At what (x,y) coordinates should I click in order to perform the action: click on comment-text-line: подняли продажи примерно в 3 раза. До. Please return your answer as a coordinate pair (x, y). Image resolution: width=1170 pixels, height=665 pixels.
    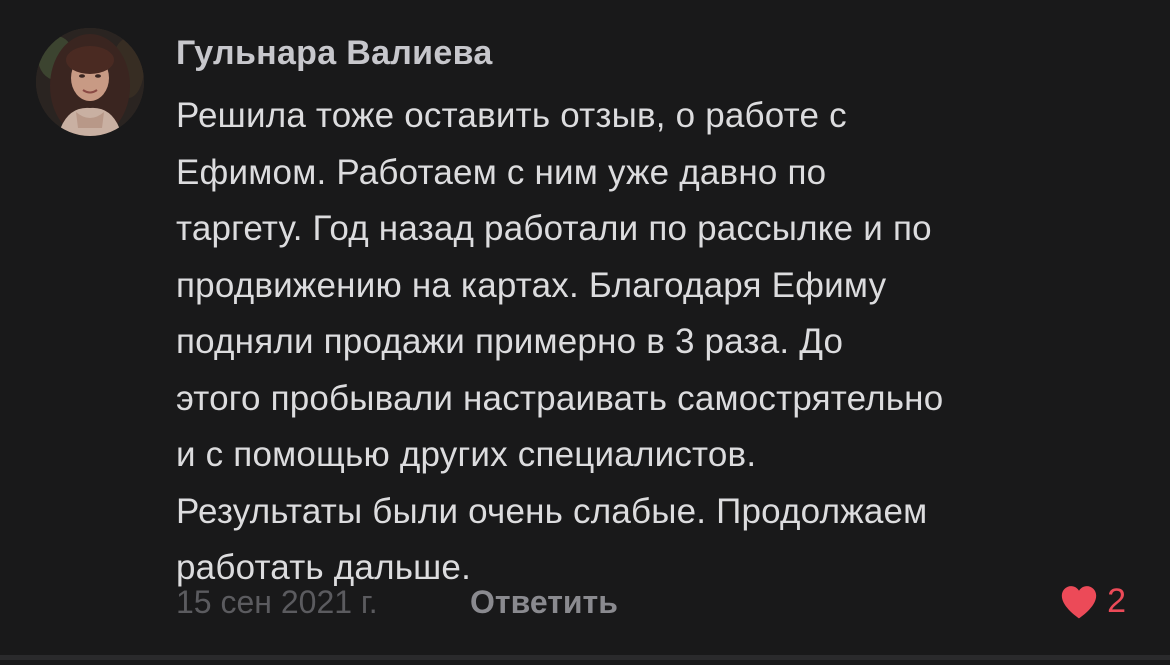
    Looking at the image, I should click on (510, 341).